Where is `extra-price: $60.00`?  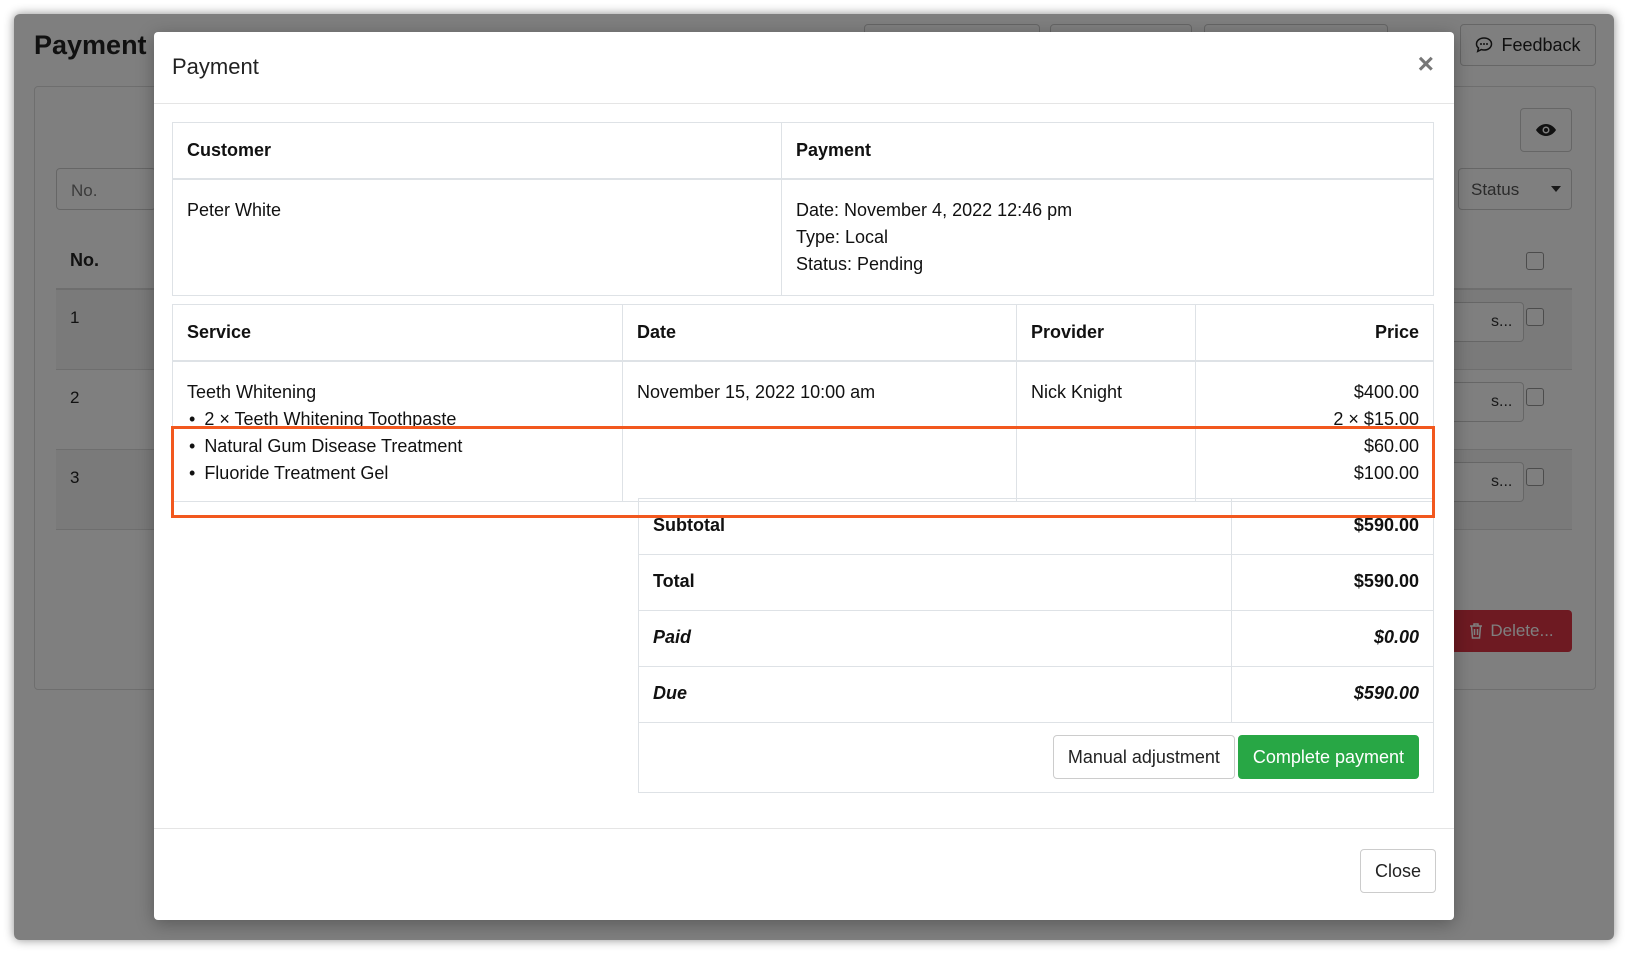 extra-price: $60.00 is located at coordinates (1391, 446).